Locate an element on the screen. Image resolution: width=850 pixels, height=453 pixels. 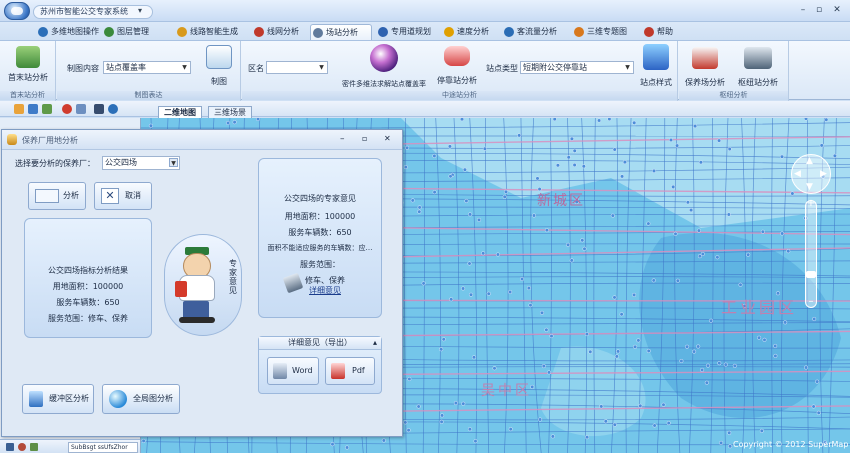
quick-access-dropdown-icon: ▾ is located at coordinates (140, 10).